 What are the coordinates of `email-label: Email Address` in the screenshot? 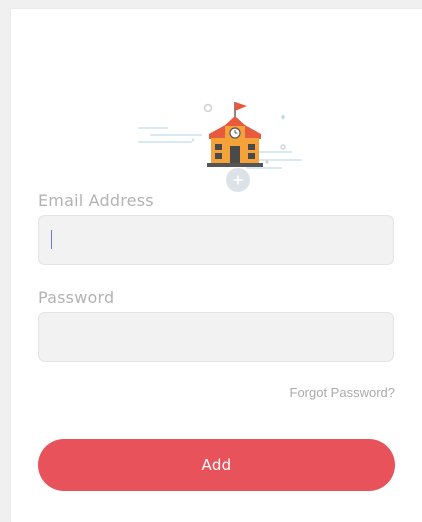 It's located at (96, 200).